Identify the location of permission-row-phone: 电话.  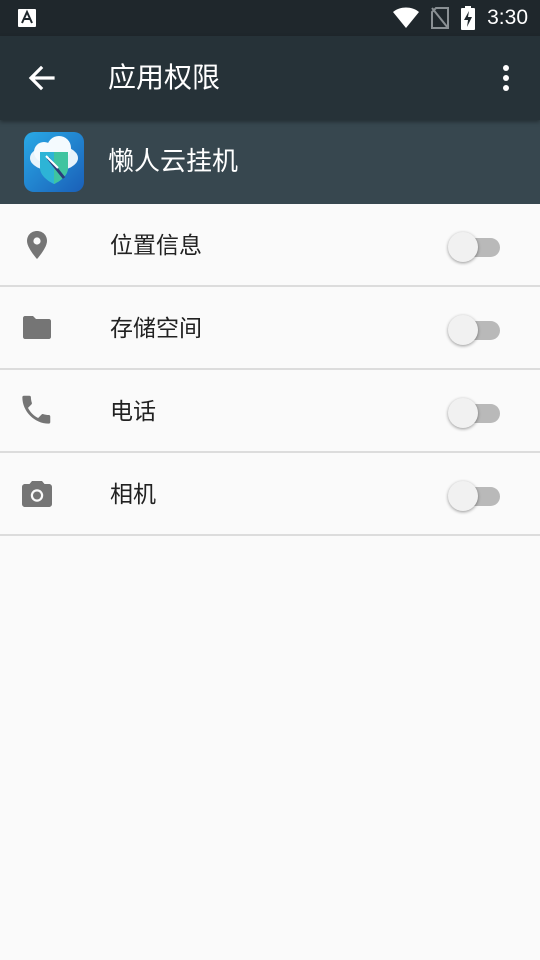
(270, 411).